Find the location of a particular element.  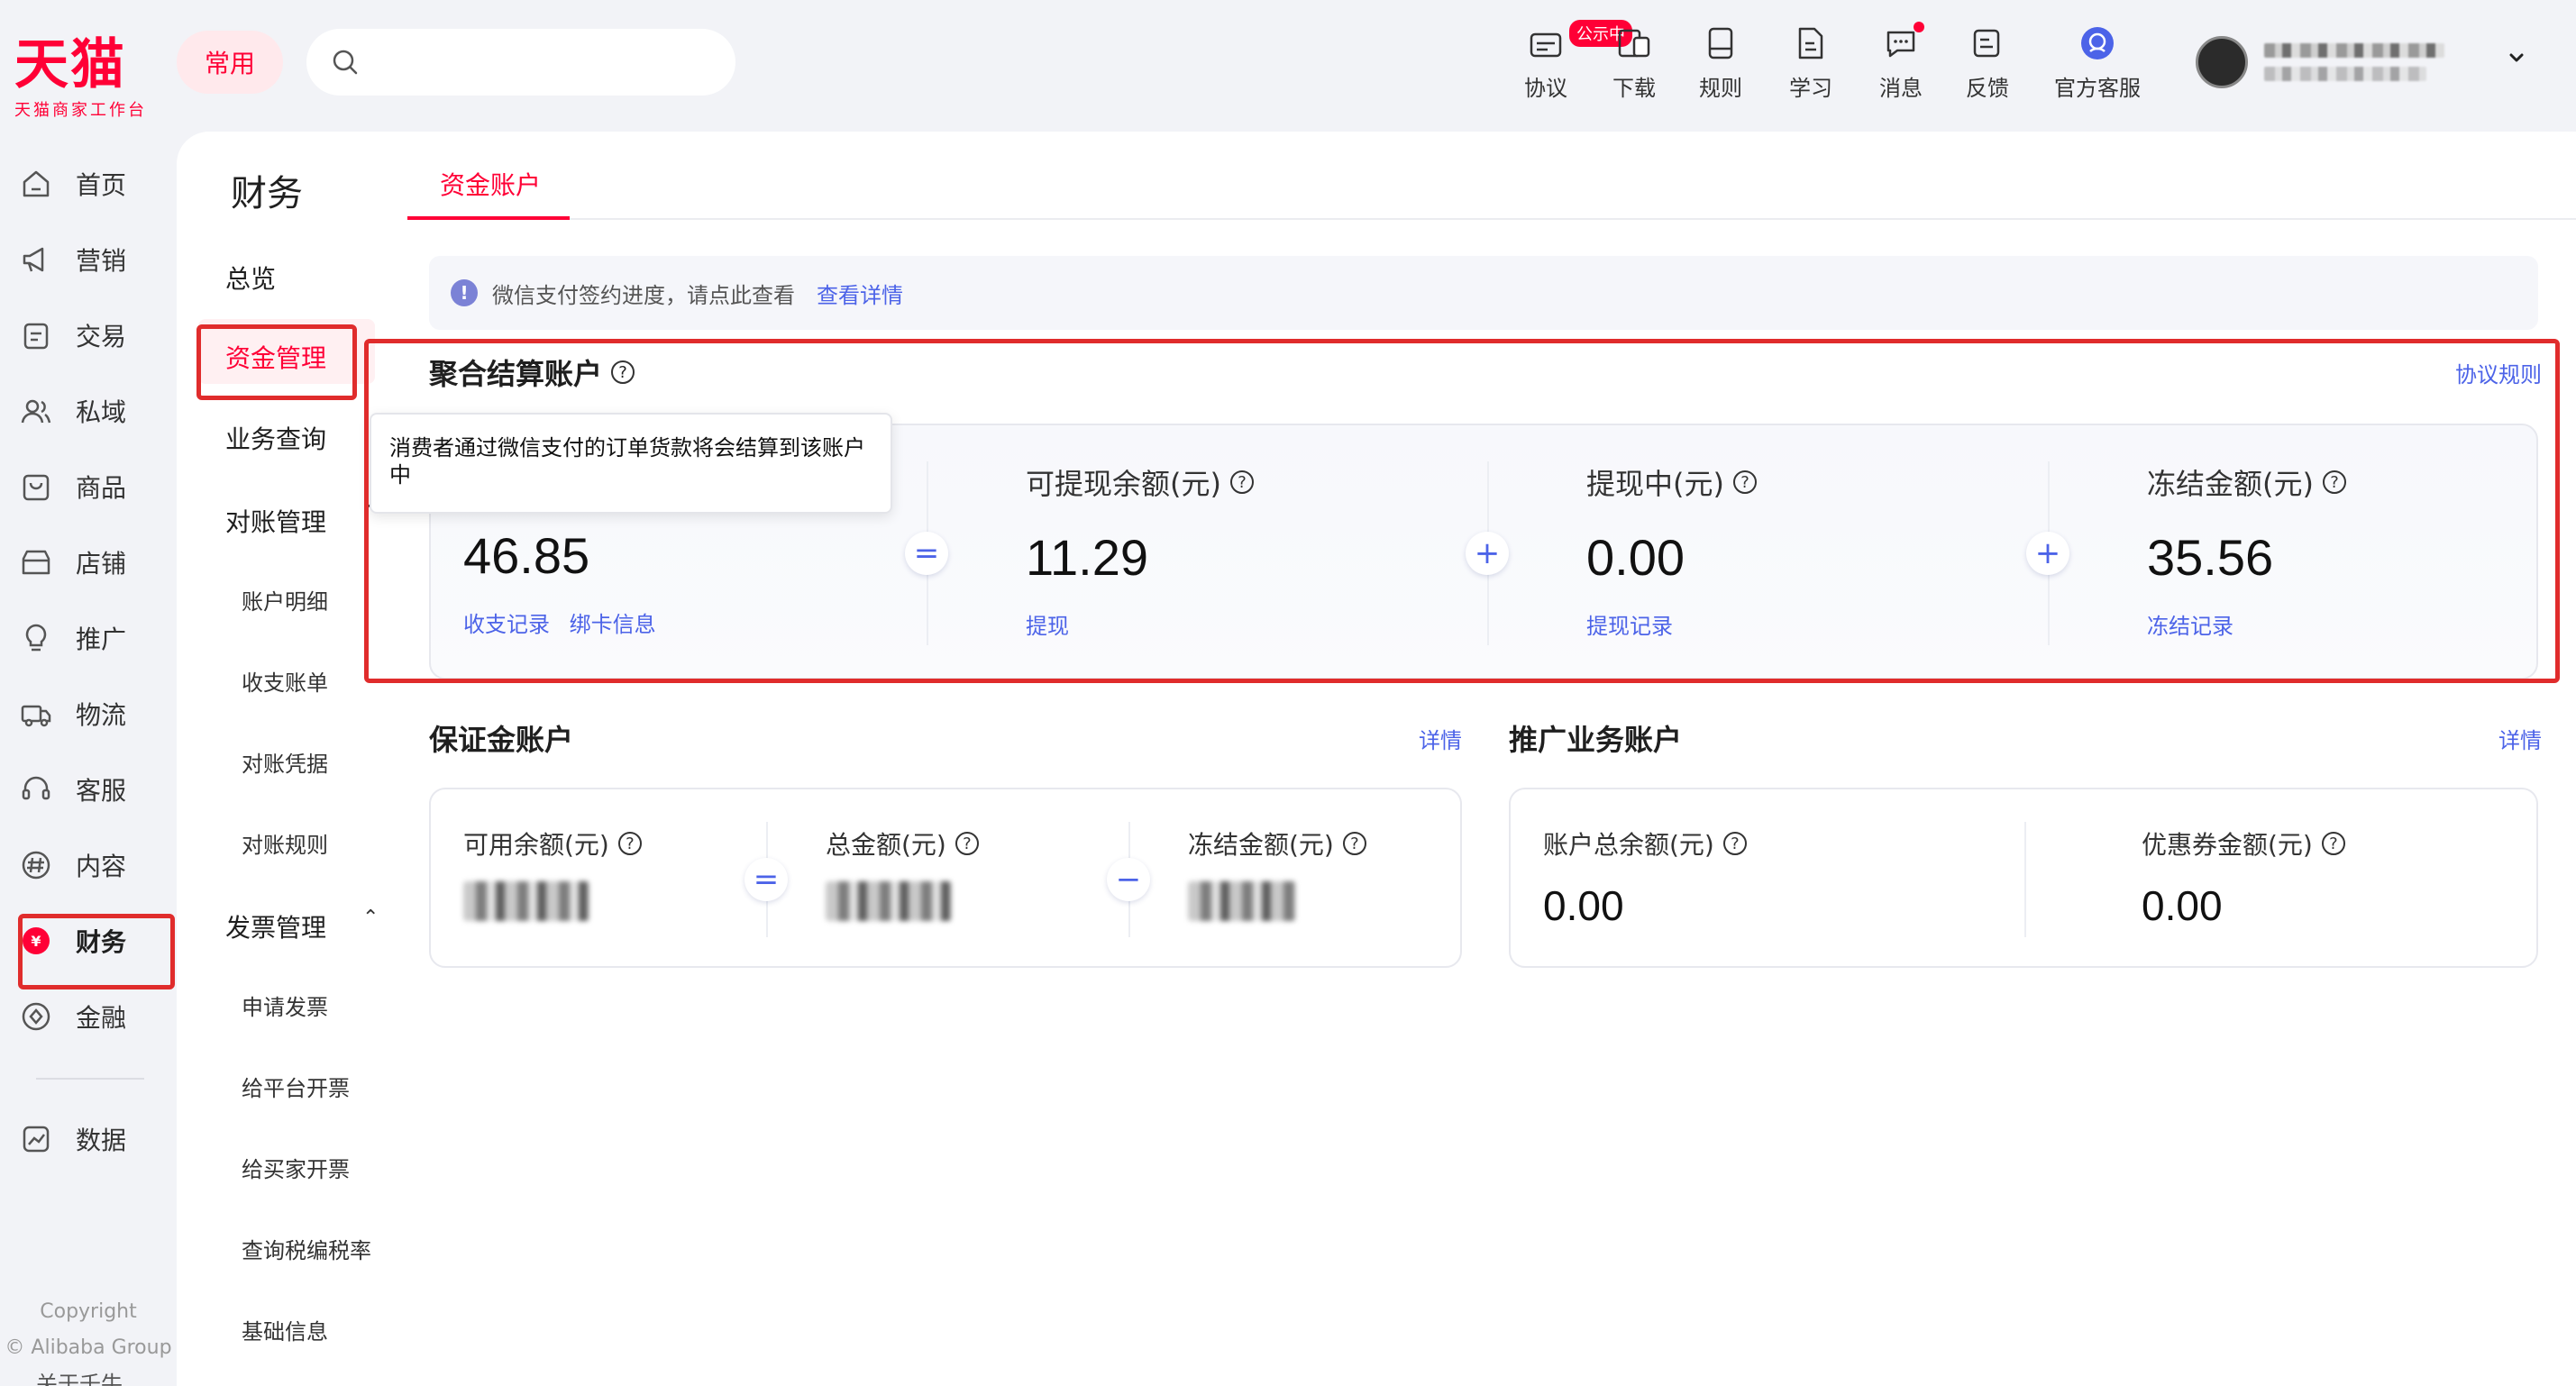

sidebar-item-content: 内容 is located at coordinates (95, 865).